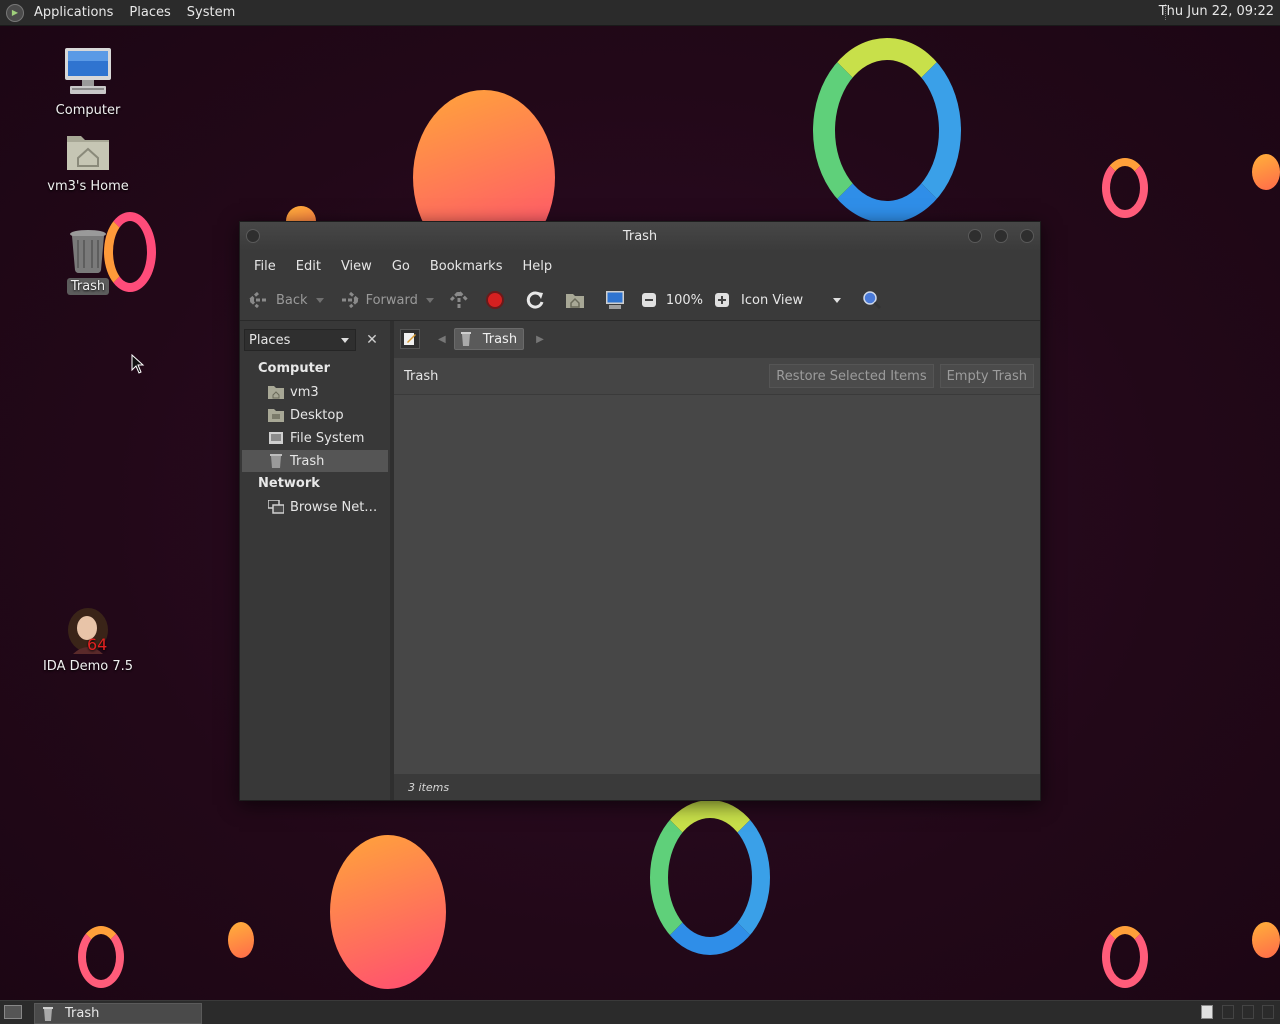 The image size is (1280, 1024). Describe the element at coordinates (294, 368) in the screenshot. I see `sidebar-heading-computer: Computer` at that location.